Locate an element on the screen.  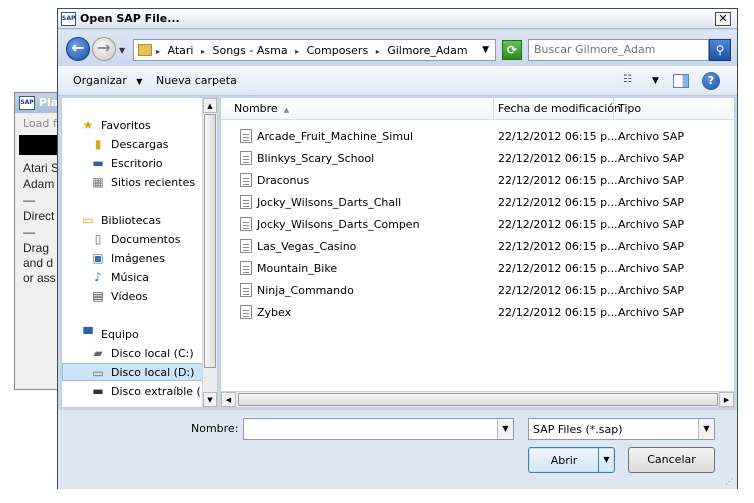
history-dropdown-icon: ▼ is located at coordinates (122, 50).